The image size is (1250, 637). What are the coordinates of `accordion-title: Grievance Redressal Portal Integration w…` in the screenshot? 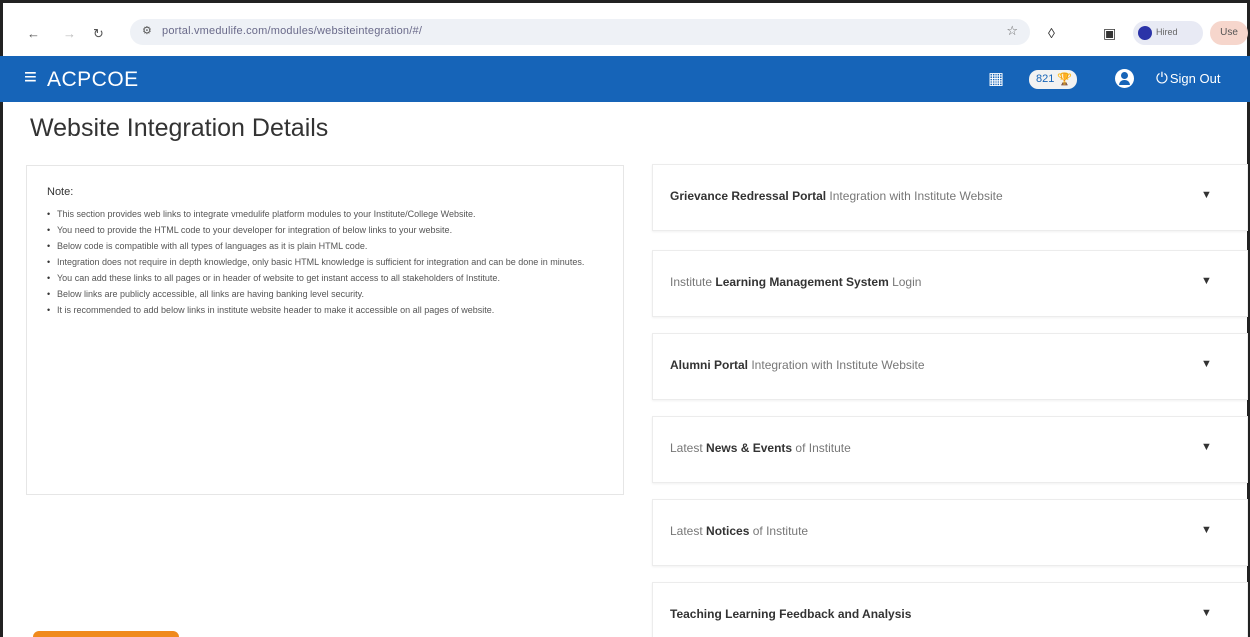 It's located at (836, 196).